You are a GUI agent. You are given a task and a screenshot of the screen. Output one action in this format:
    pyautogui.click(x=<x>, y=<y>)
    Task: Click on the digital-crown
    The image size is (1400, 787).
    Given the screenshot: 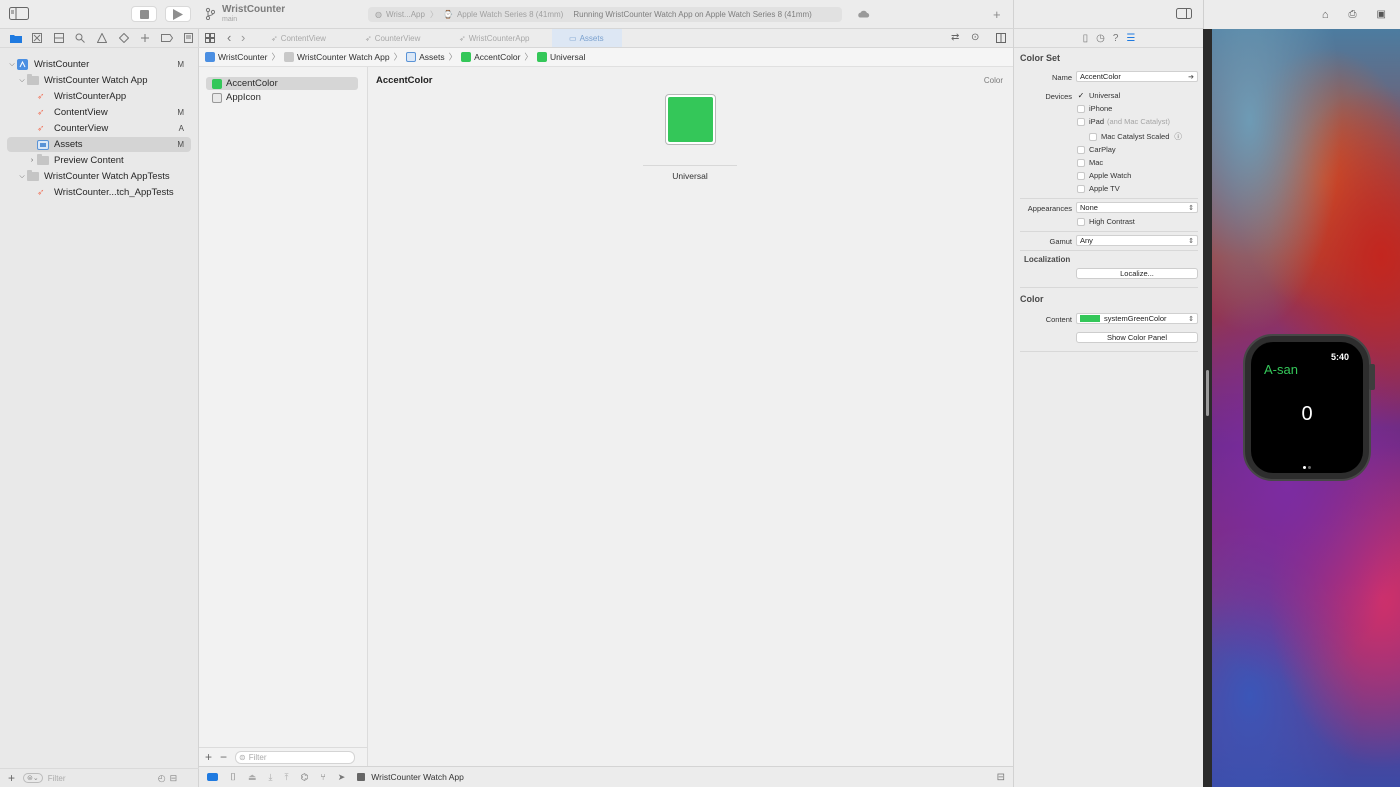 What is the action you would take?
    pyautogui.click(x=1372, y=377)
    